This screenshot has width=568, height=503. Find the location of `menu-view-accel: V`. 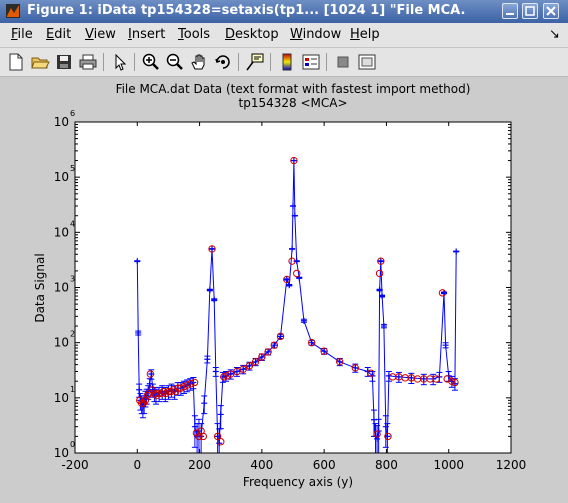

menu-view-accel: V is located at coordinates (89, 34).